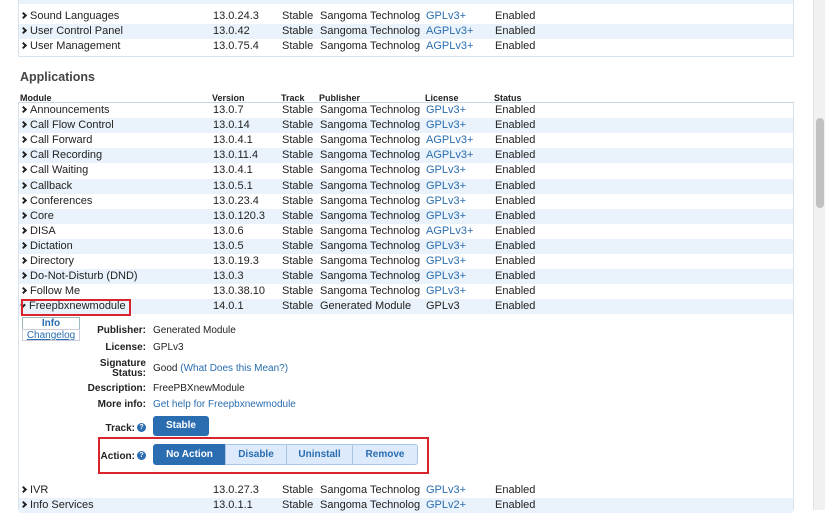 The width and height of the screenshot is (825, 513). Describe the element at coordinates (820, 163) in the screenshot. I see `scrollbar-thumb` at that location.